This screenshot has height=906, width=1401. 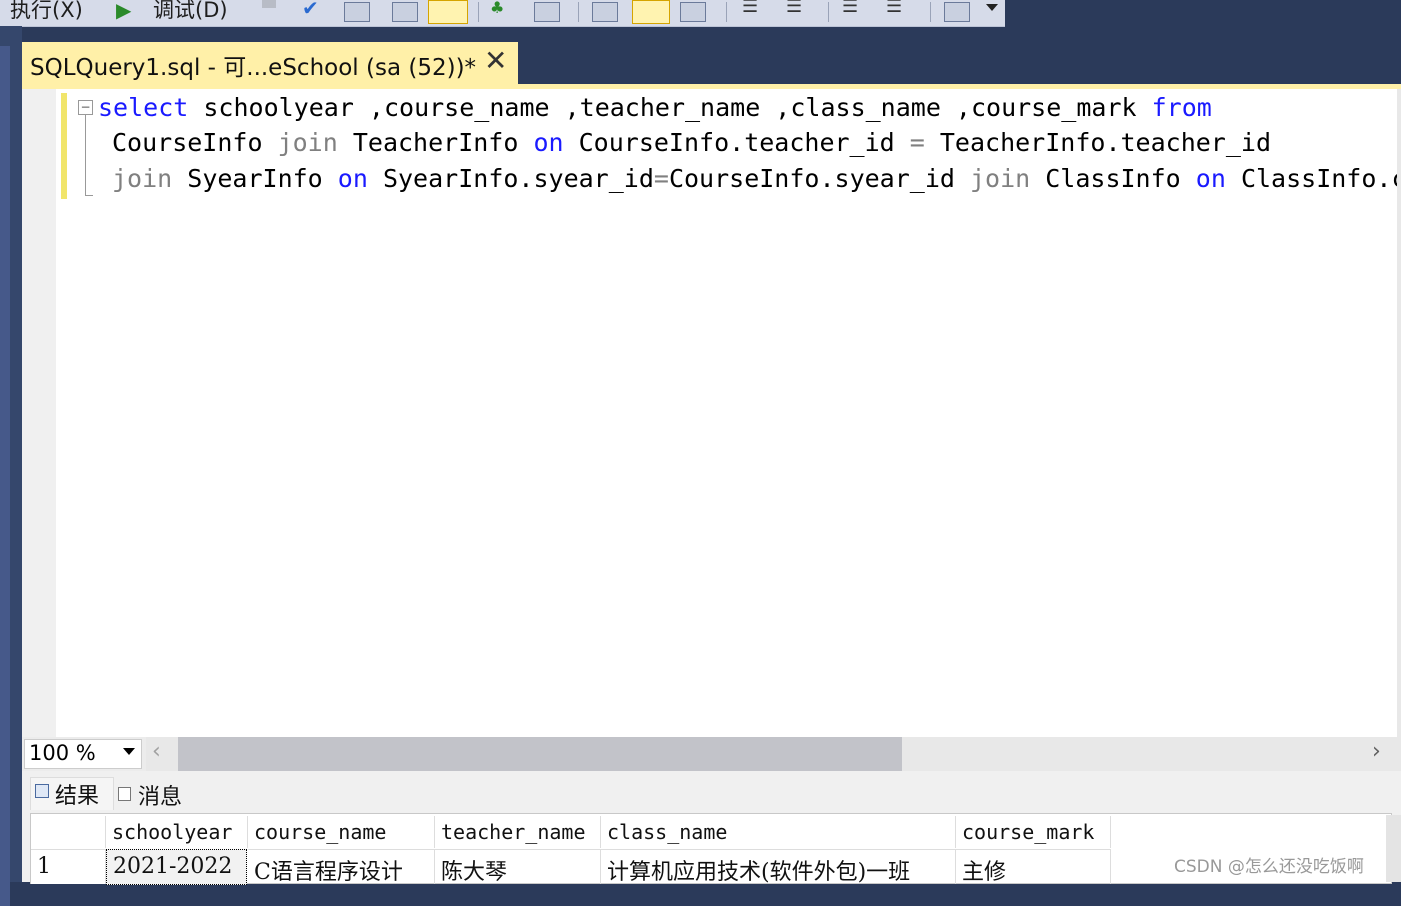 I want to click on column-header-label: course_name, so click(x=320, y=832).